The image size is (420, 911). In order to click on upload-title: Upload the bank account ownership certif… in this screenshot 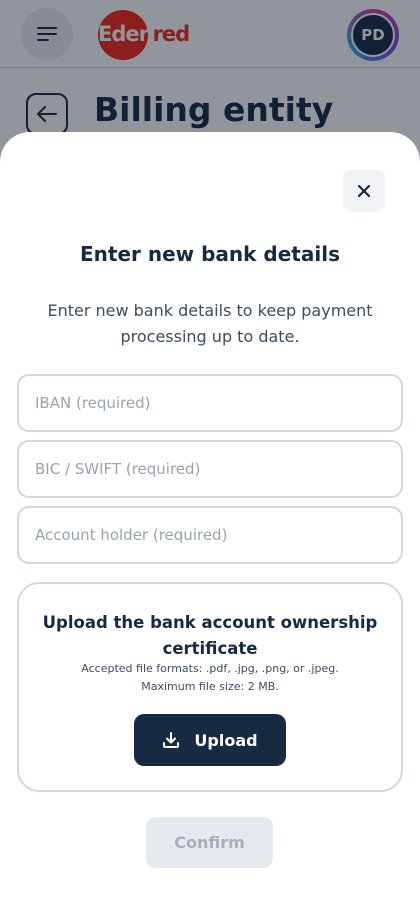, I will do `click(210, 635)`.